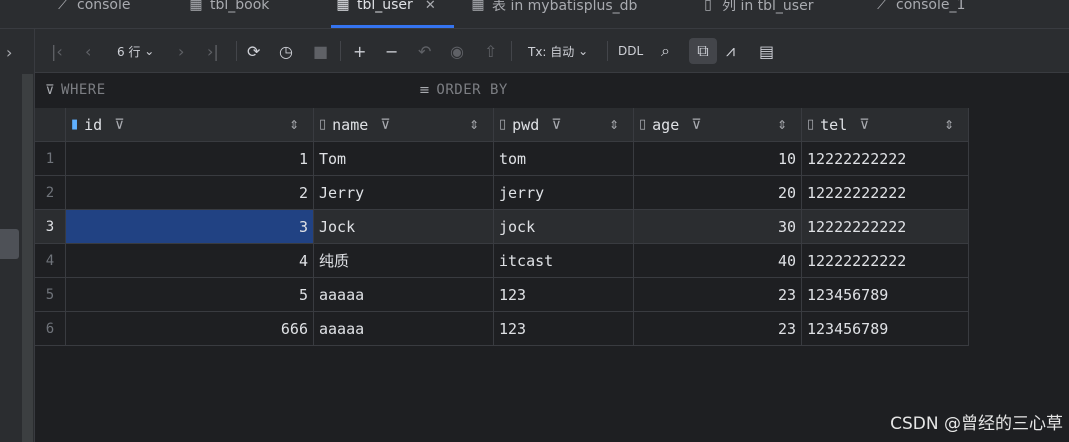  Describe the element at coordinates (17, 235) in the screenshot. I see `left-gutter: ›` at that location.